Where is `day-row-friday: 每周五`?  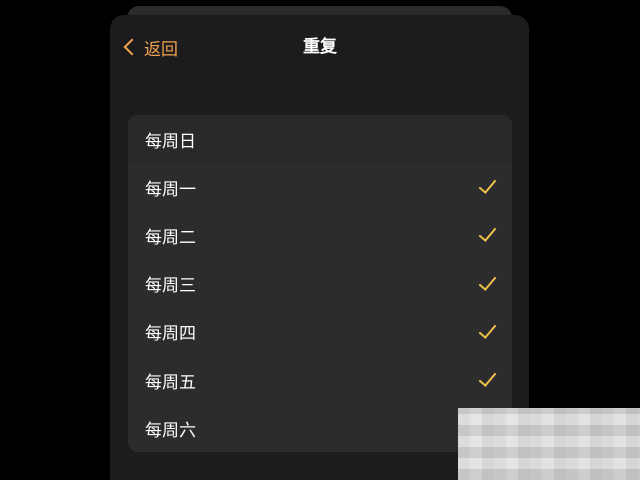 day-row-friday: 每周五 is located at coordinates (320, 380).